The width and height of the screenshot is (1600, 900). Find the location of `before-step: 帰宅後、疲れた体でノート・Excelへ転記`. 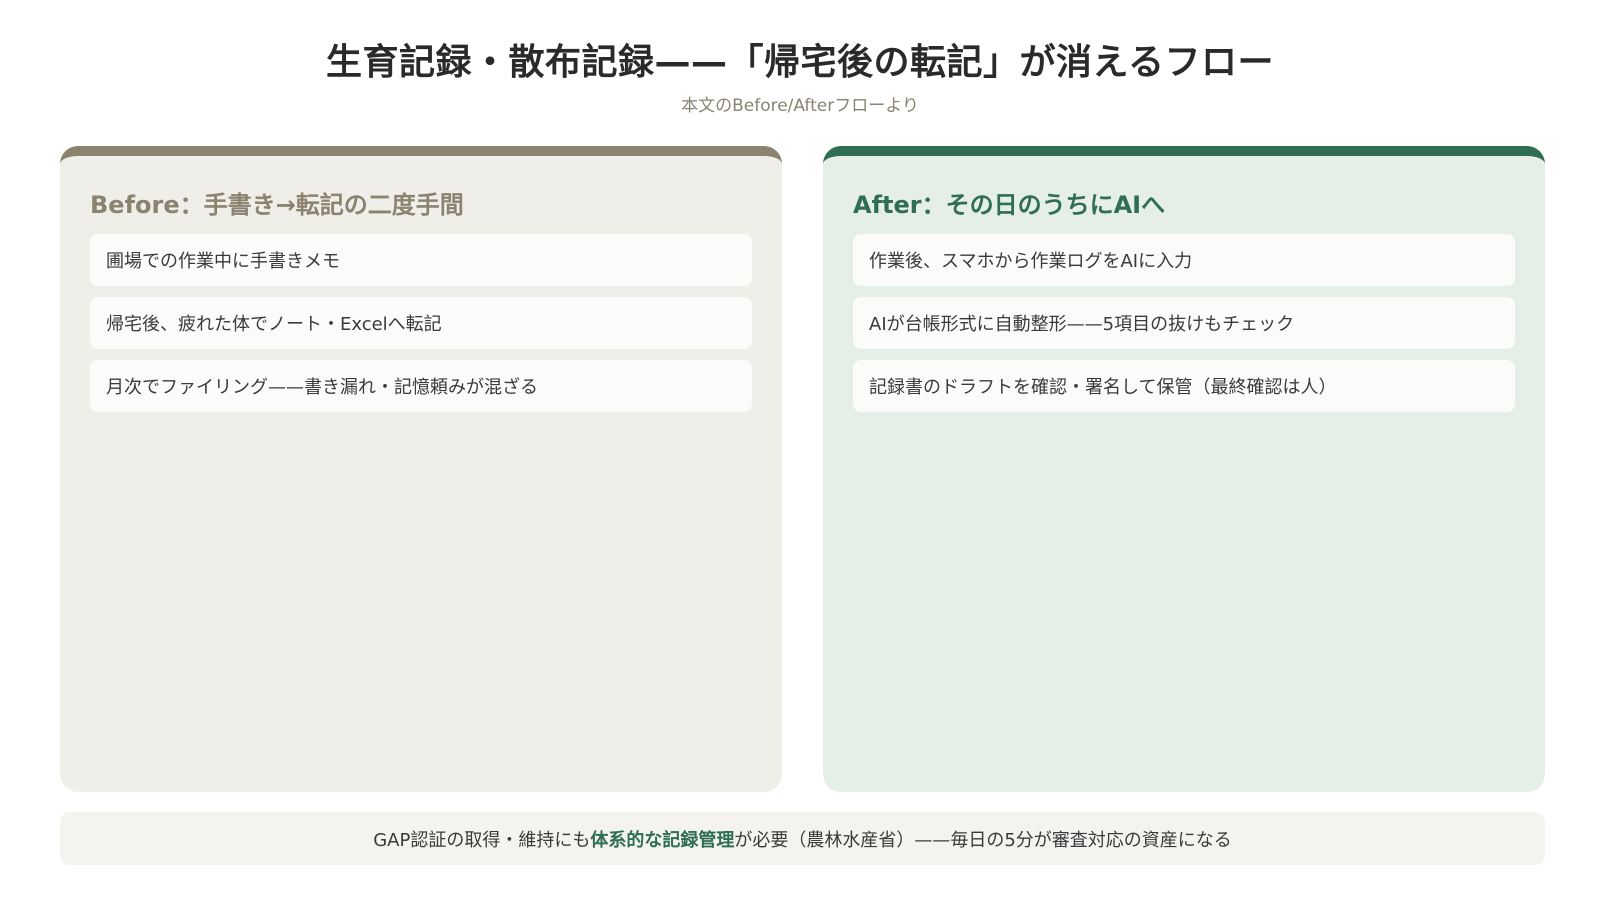

before-step: 帰宅後、疲れた体でノート・Excelへ転記 is located at coordinates (421, 323).